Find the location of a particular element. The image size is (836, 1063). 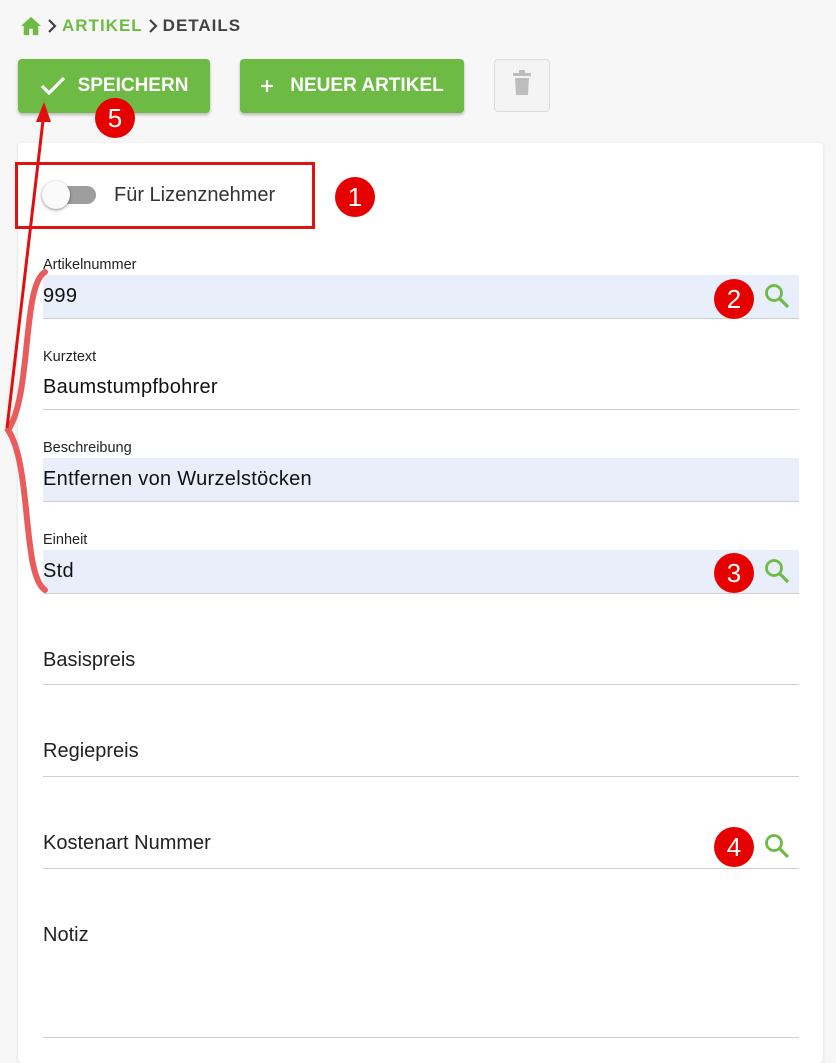

einheit-field: Einheit Std is located at coordinates (421, 563).